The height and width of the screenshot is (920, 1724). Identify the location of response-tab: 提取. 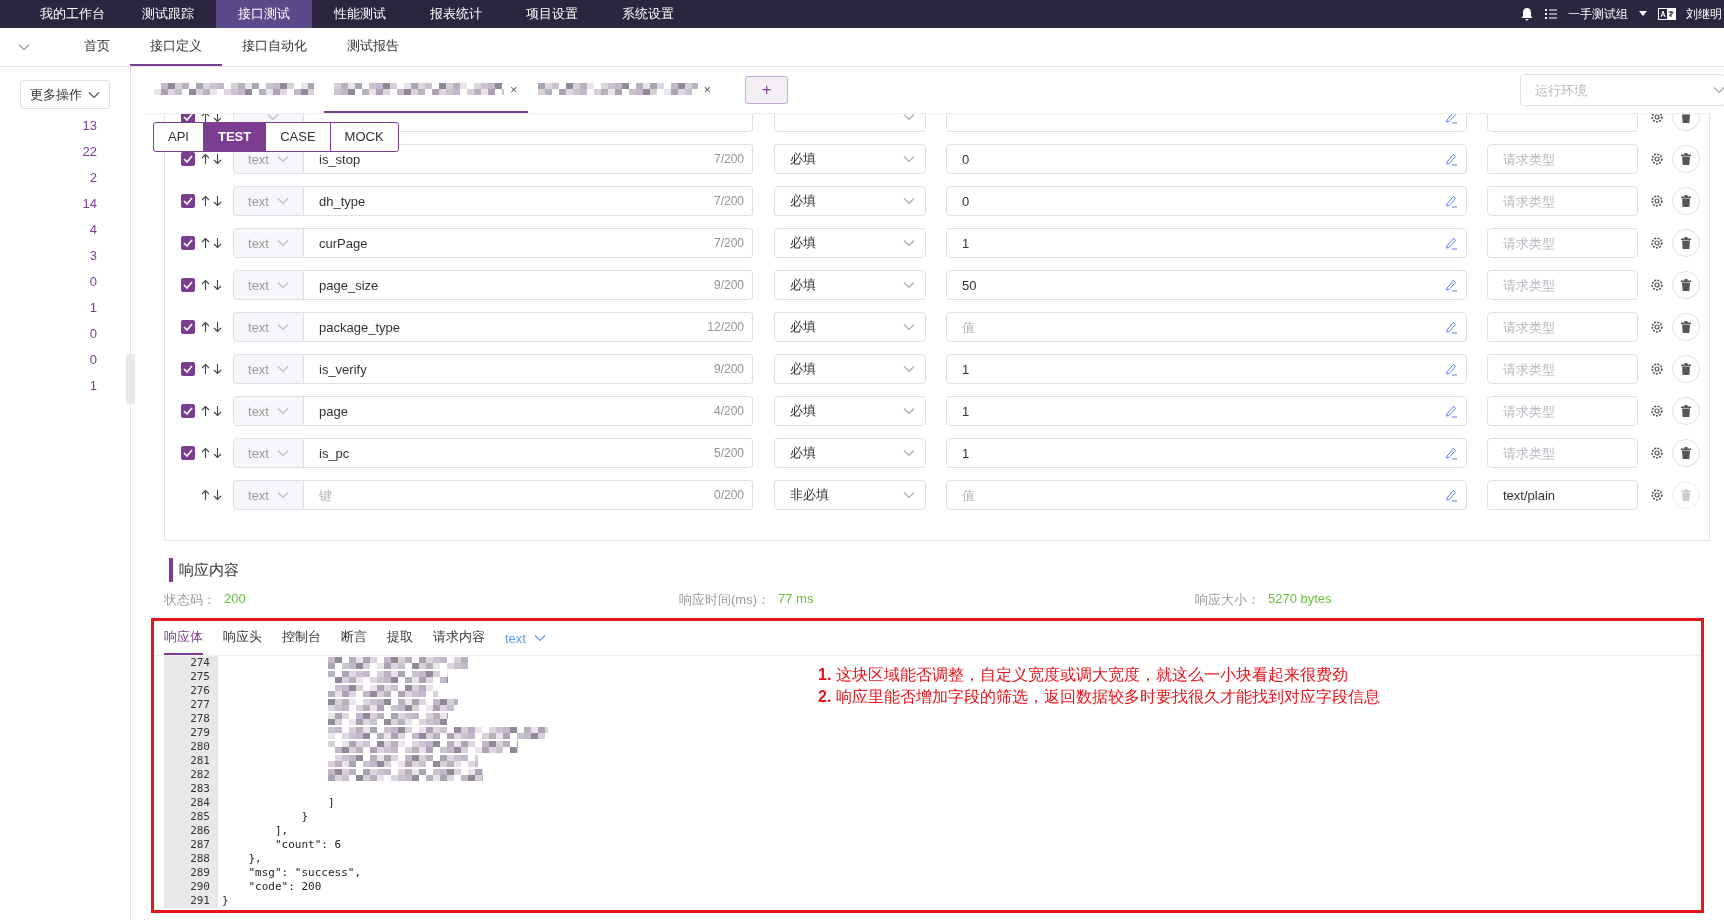
(400, 638).